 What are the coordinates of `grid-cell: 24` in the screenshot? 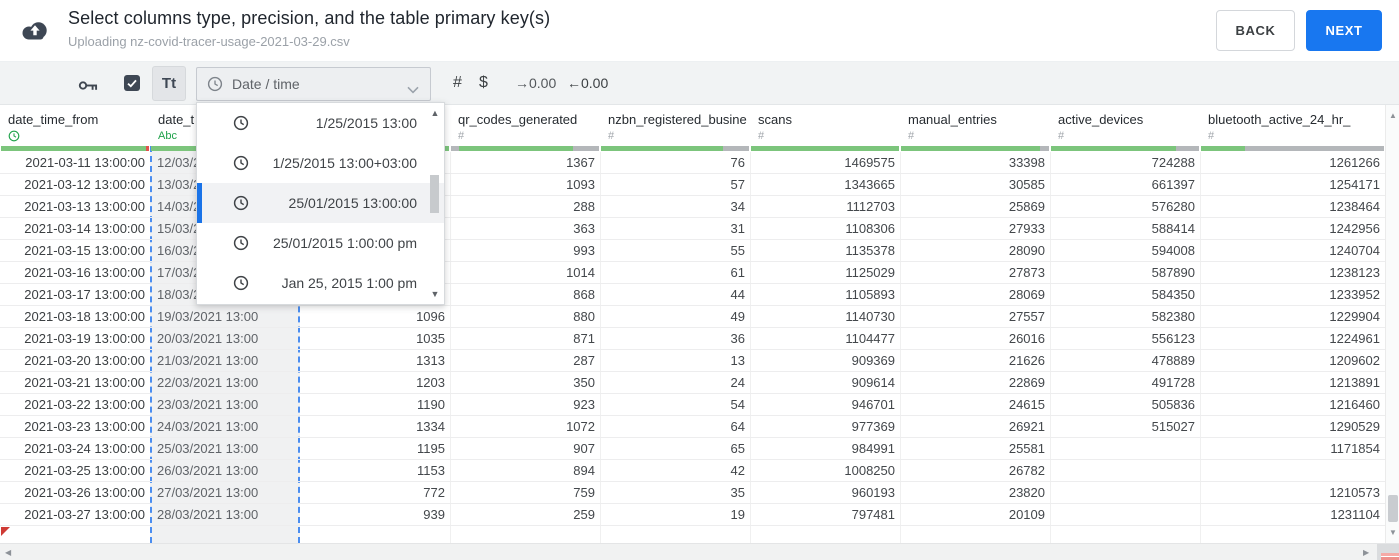 It's located at (675, 382).